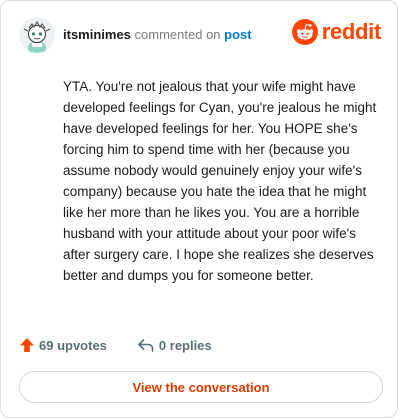 The image size is (400, 420). I want to click on reddit-logo-icon, so click(304, 32).